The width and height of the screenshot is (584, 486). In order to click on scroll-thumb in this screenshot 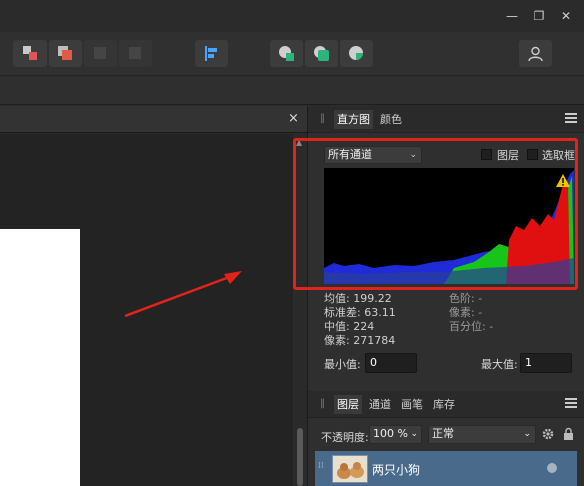, I will do `click(300, 457)`.